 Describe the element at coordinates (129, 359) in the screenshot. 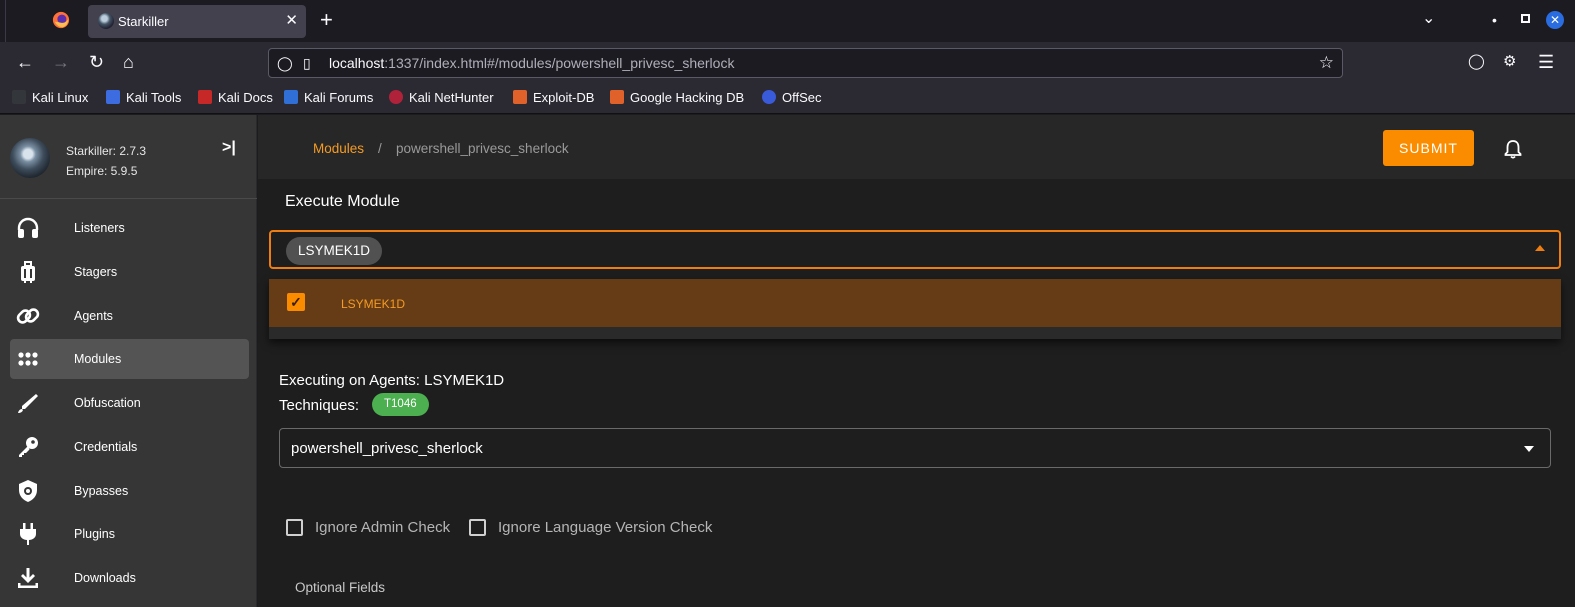

I see `sidebar-item-modules: Modules` at that location.